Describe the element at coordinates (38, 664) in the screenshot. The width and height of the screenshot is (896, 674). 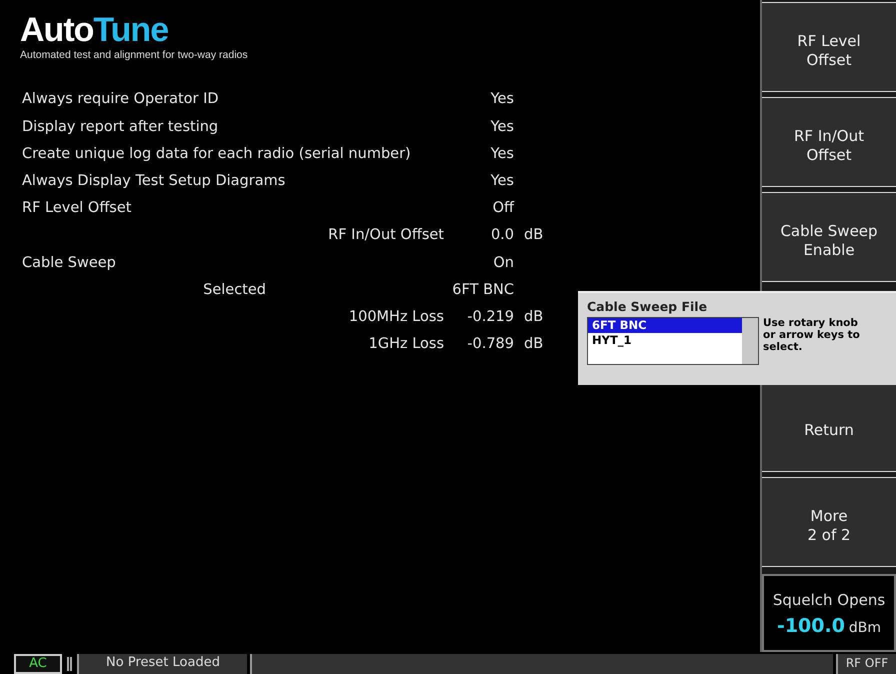
I see `mode-indicator: AC` at that location.